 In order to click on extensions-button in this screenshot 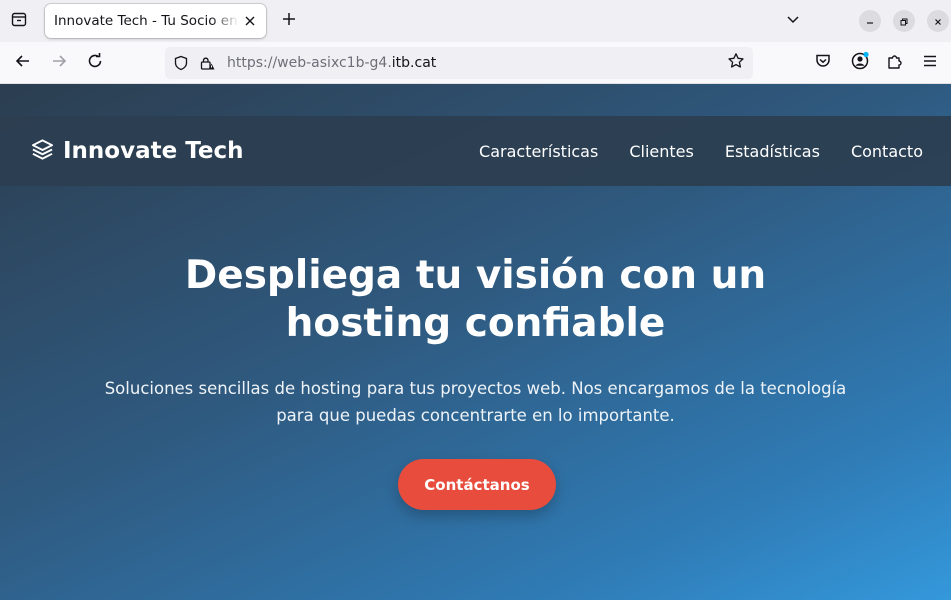, I will do `click(895, 63)`.